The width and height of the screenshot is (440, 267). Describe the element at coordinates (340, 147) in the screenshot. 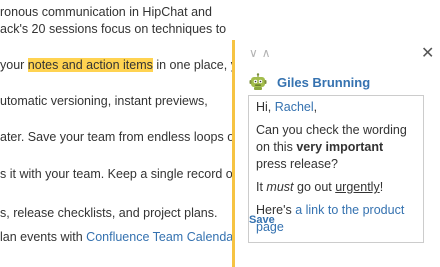

I see `bold-text: very important` at that location.